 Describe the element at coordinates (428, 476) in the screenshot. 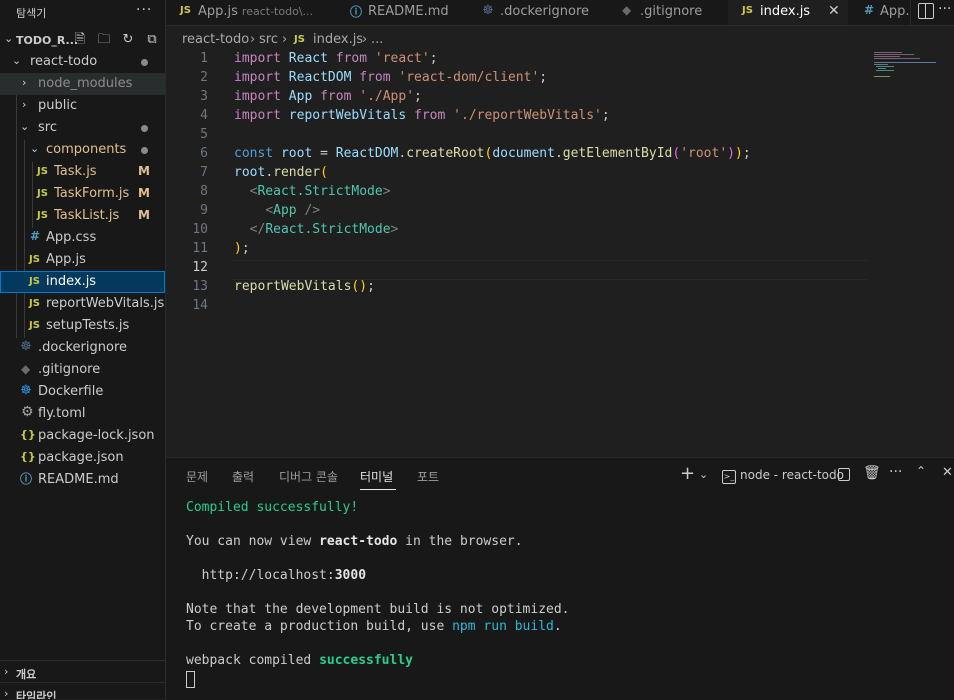

I see `tab-ports: 포트` at that location.